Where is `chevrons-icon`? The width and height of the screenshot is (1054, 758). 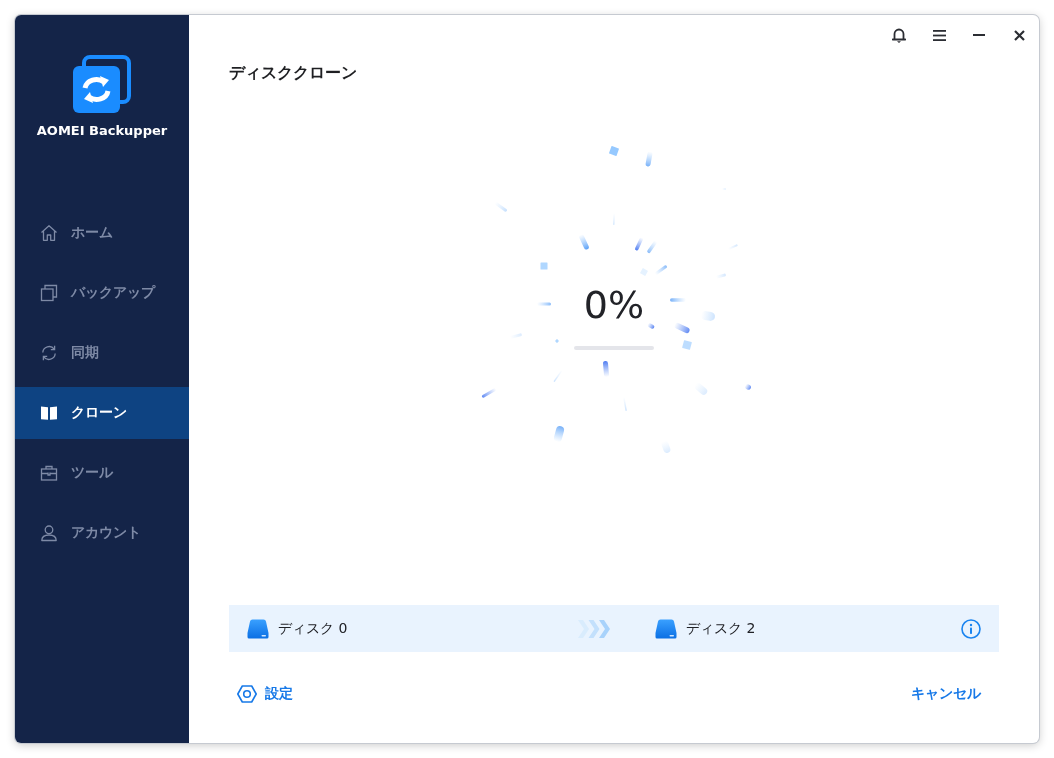 chevrons-icon is located at coordinates (594, 628).